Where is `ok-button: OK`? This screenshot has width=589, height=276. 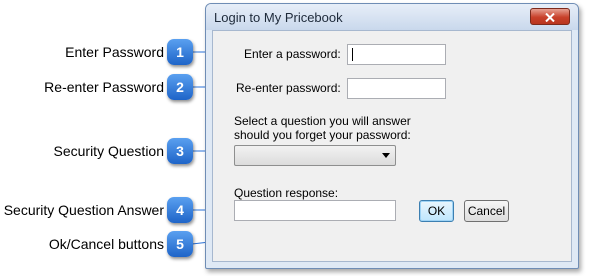
ok-button: OK is located at coordinates (436, 211).